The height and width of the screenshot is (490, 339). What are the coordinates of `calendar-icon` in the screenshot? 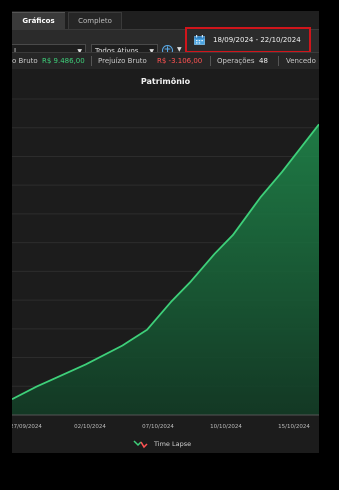 It's located at (199, 40).